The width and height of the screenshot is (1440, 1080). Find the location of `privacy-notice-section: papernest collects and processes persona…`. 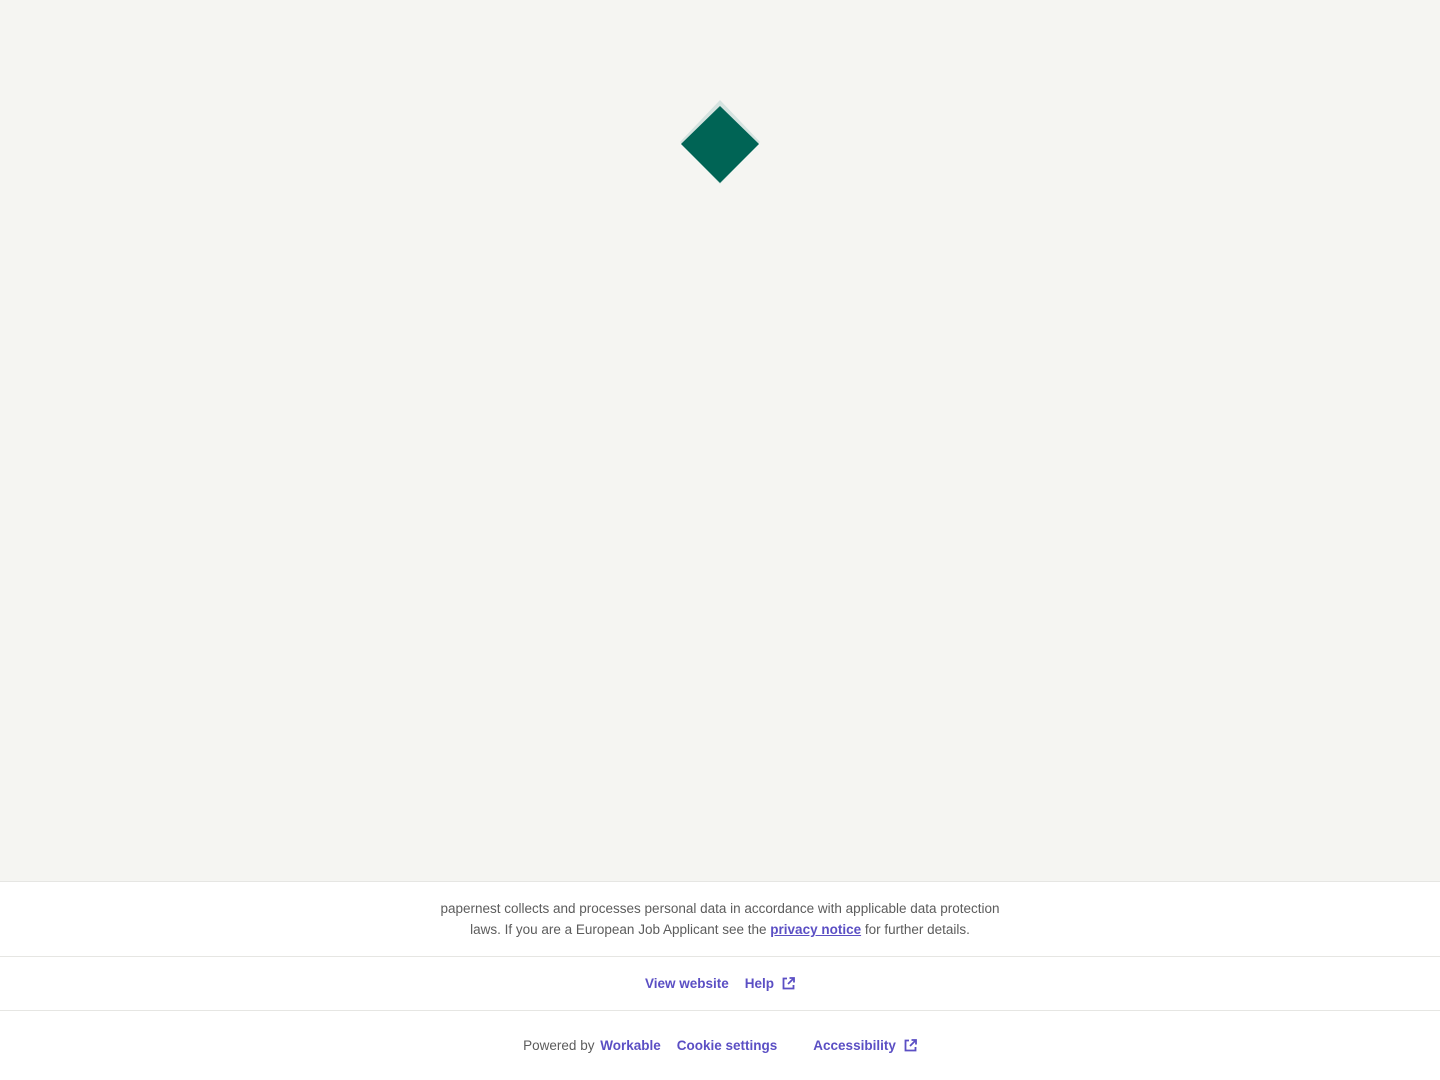

privacy-notice-section: papernest collects and processes persona… is located at coordinates (720, 919).